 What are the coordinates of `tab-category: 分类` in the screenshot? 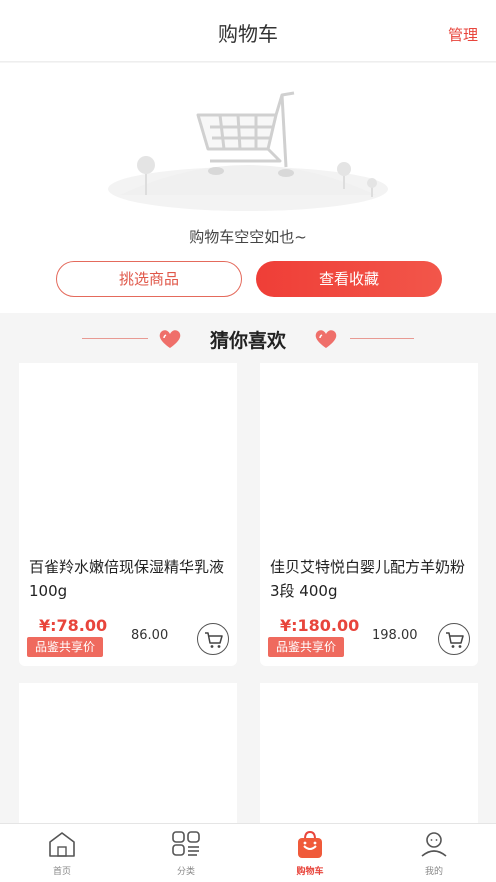 It's located at (186, 853).